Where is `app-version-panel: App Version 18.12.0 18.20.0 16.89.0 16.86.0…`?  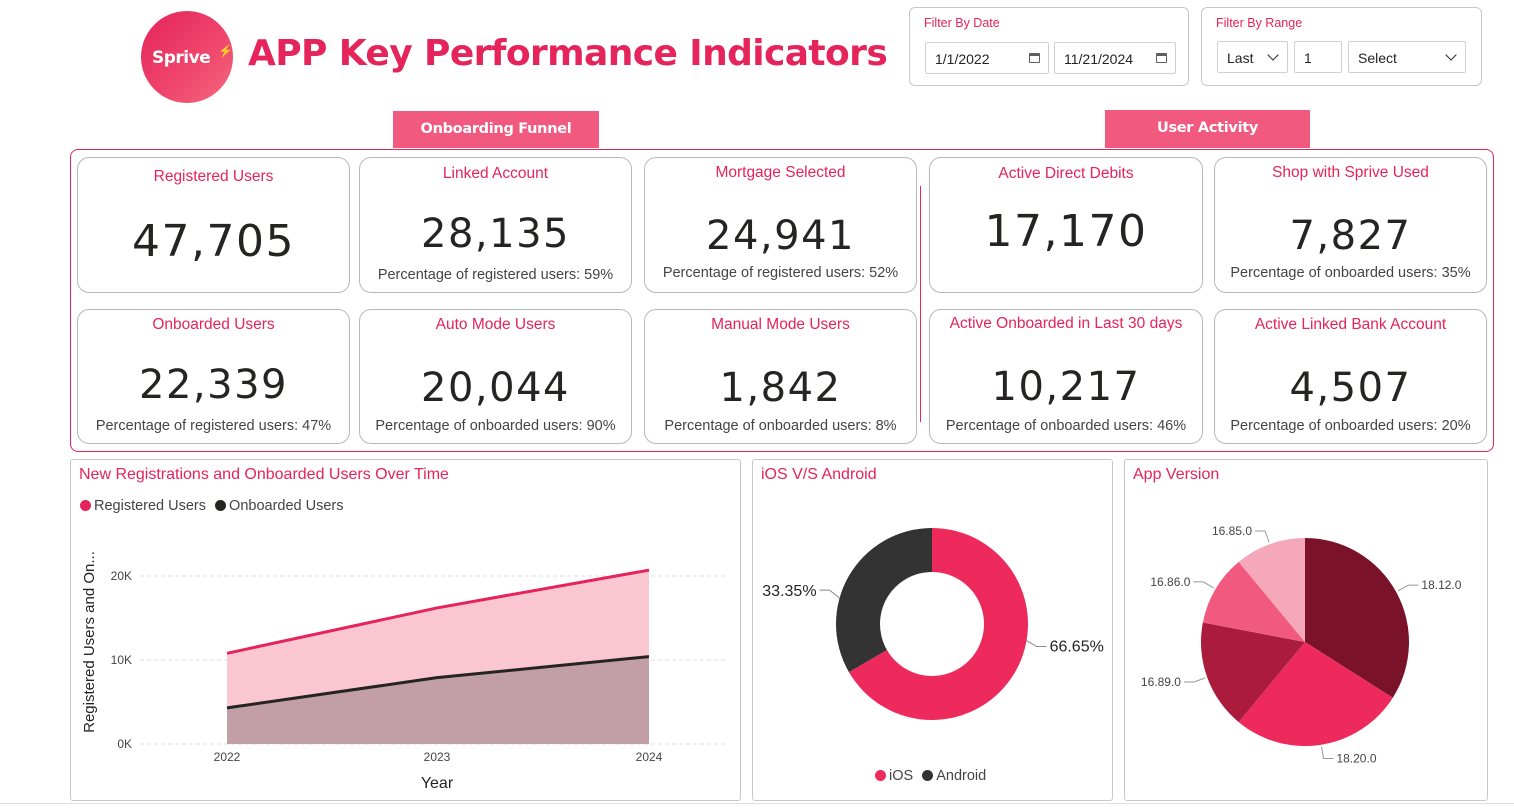 app-version-panel: App Version 18.12.0 18.20.0 16.89.0 16.86.0… is located at coordinates (1306, 630).